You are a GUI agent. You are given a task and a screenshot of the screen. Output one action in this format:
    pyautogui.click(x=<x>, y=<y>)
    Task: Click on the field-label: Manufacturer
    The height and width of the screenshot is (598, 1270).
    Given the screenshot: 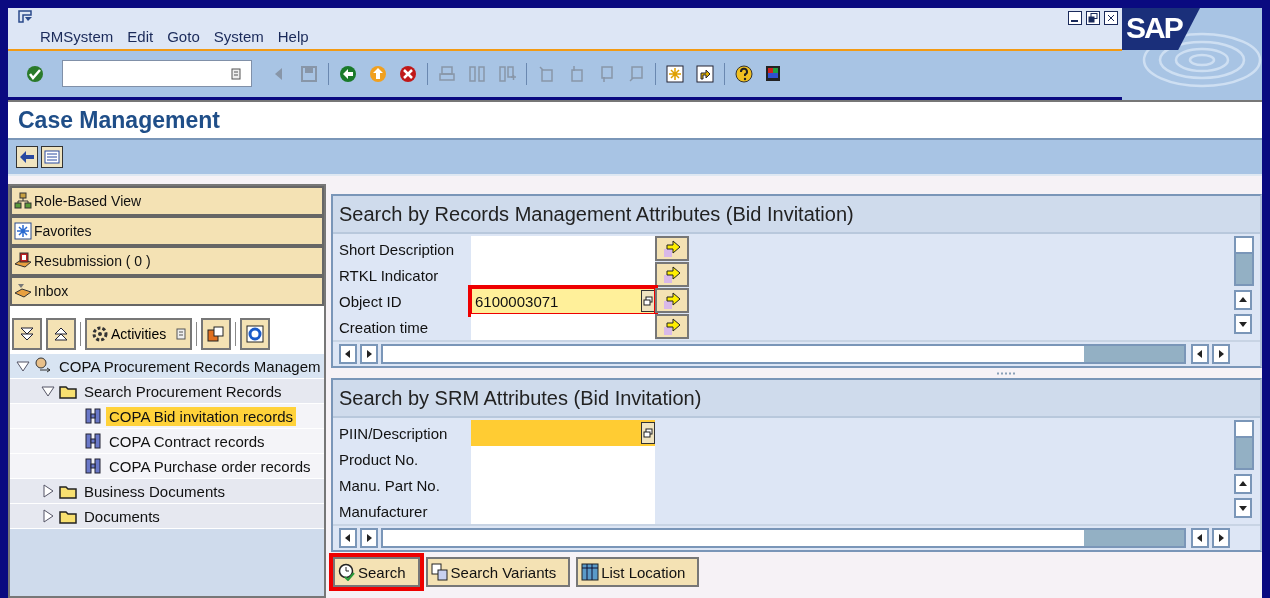 What is the action you would take?
    pyautogui.click(x=384, y=511)
    